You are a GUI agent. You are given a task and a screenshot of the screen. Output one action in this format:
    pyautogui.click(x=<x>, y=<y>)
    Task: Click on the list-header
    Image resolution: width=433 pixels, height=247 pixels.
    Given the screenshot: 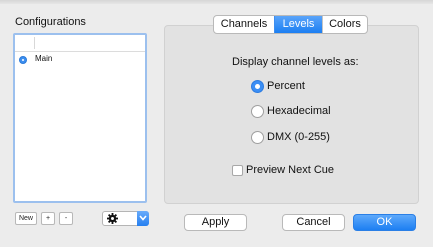 What is the action you would take?
    pyautogui.click(x=80, y=43)
    